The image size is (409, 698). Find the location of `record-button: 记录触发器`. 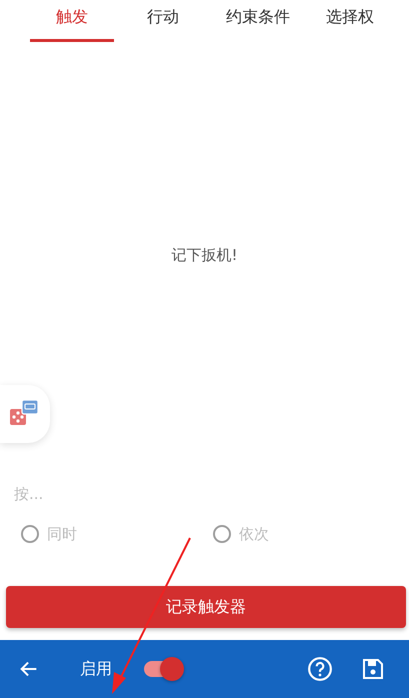

record-button: 记录触发器 is located at coordinates (206, 607).